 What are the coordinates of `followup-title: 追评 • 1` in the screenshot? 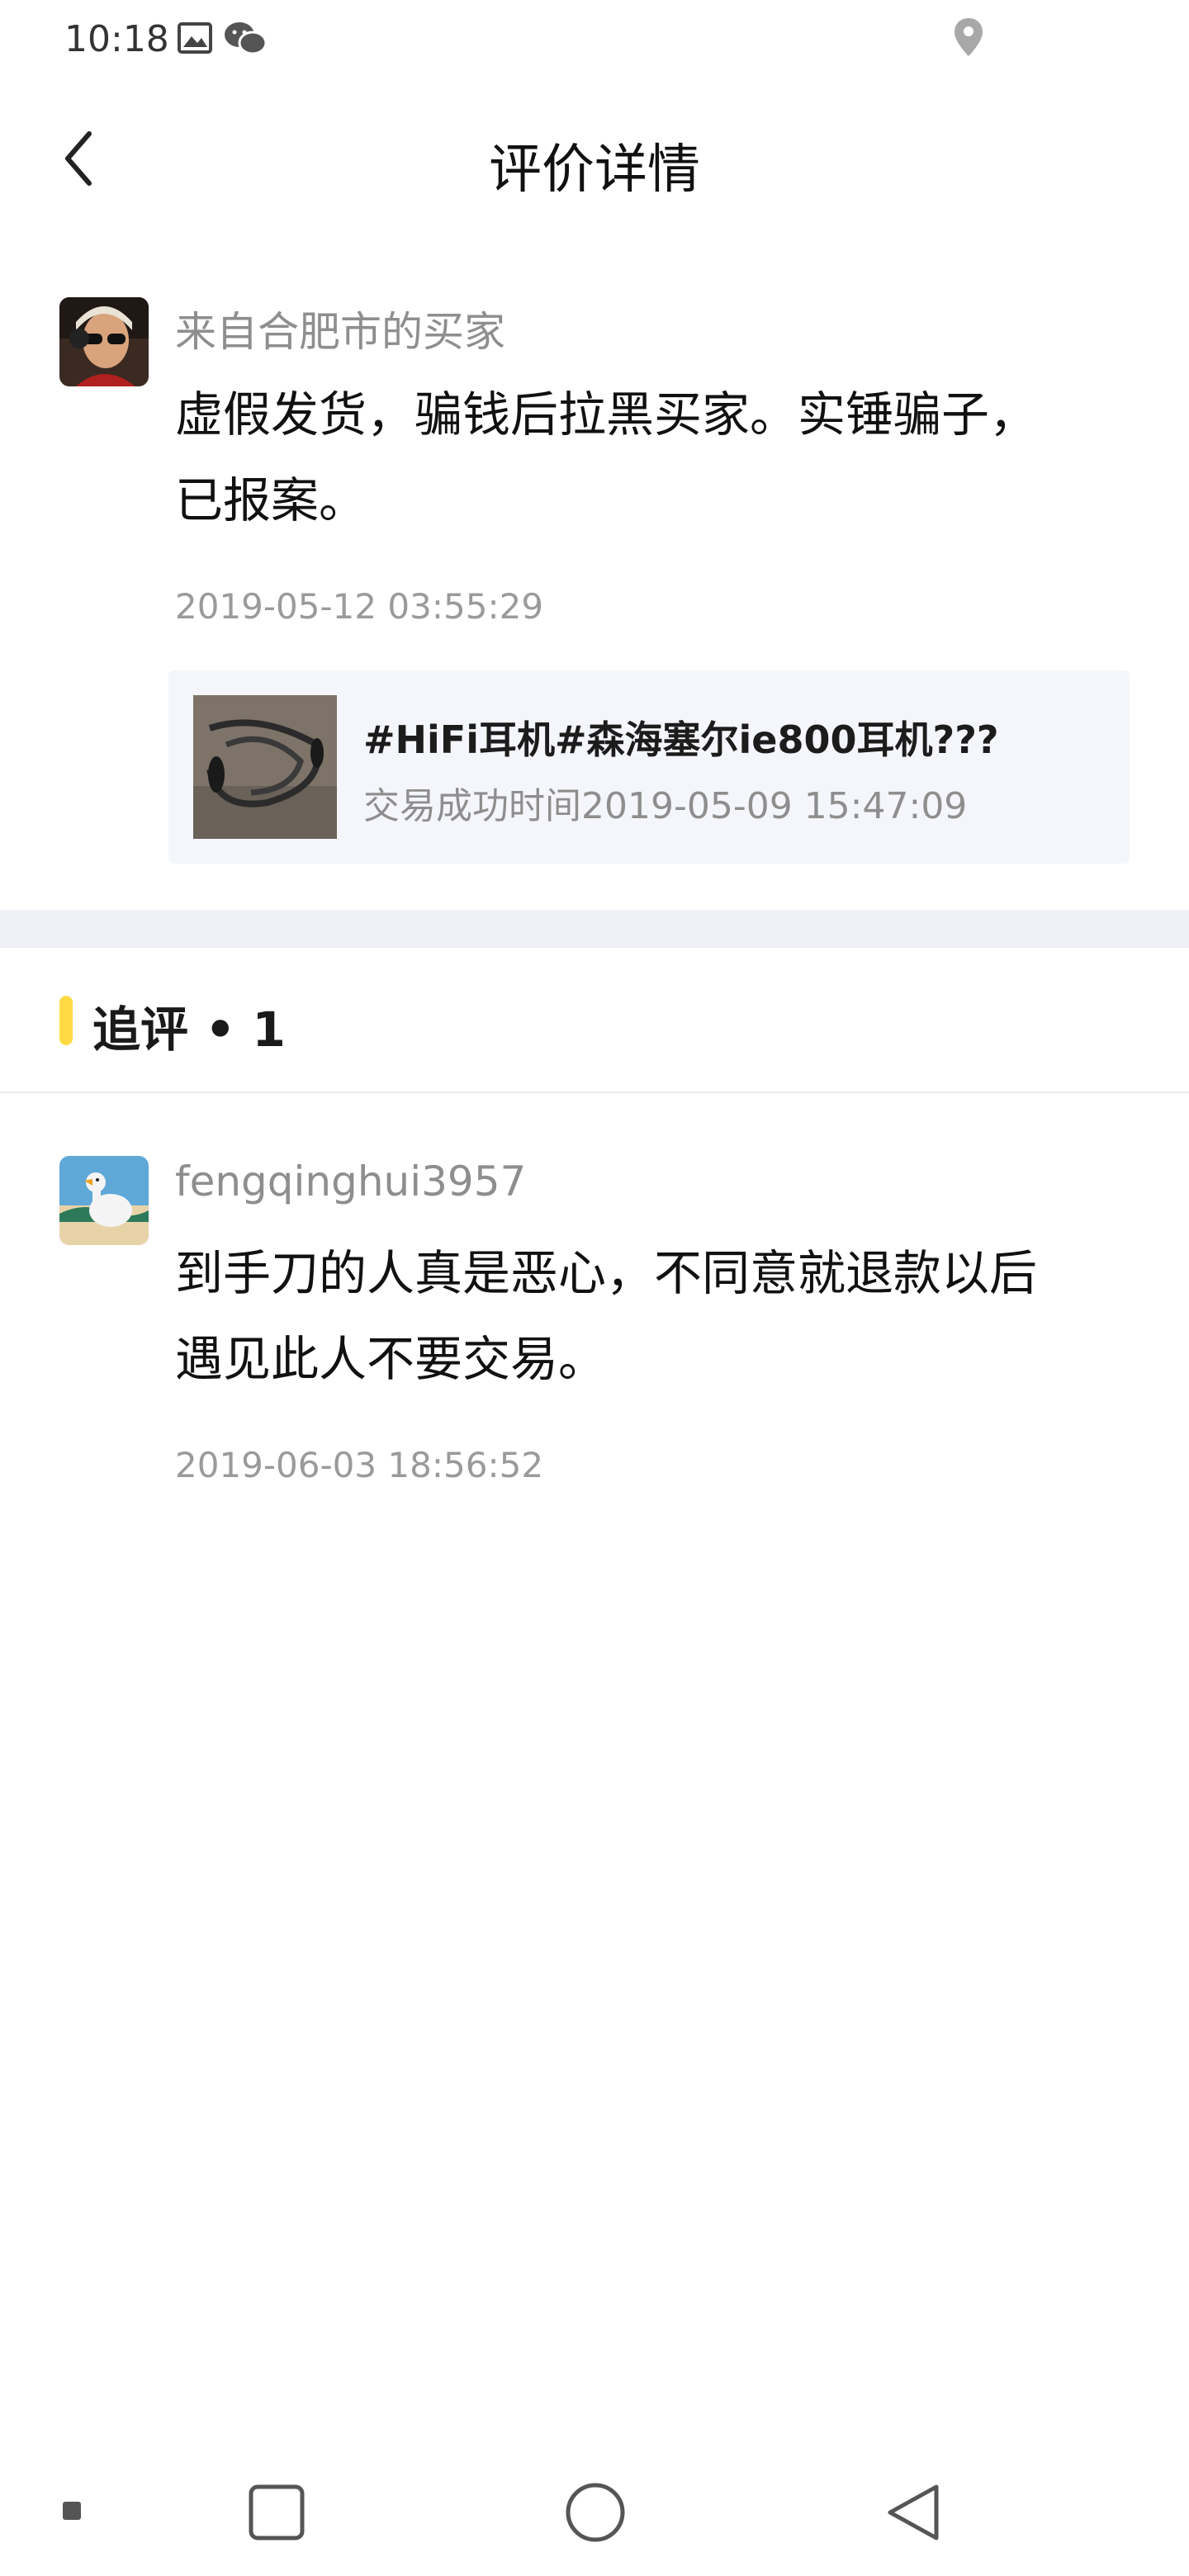 It's located at (189, 1030).